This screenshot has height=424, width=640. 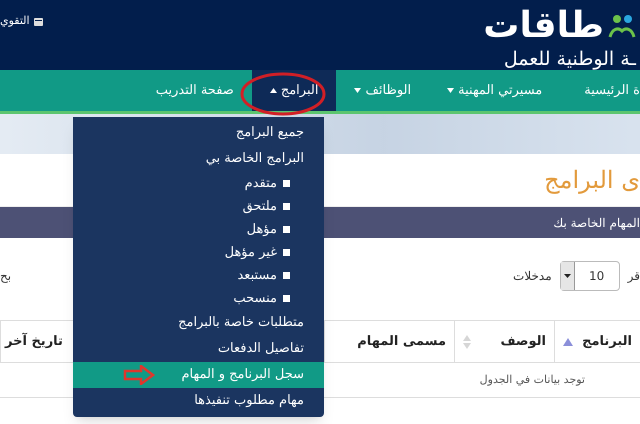 What do you see at coordinates (567, 276) in the screenshot?
I see `caret-icon` at bounding box center [567, 276].